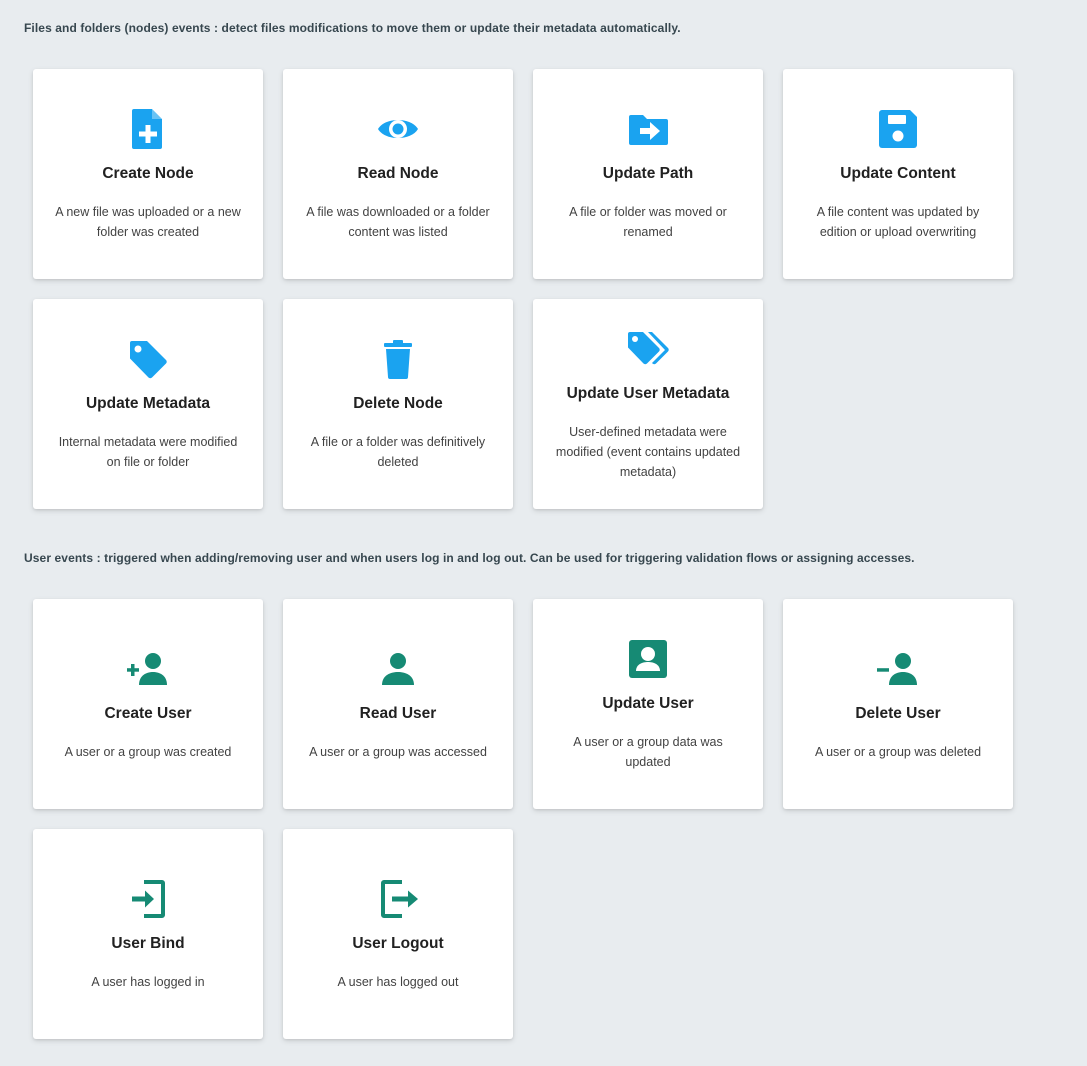  I want to click on card-title: Delete Node, so click(398, 403).